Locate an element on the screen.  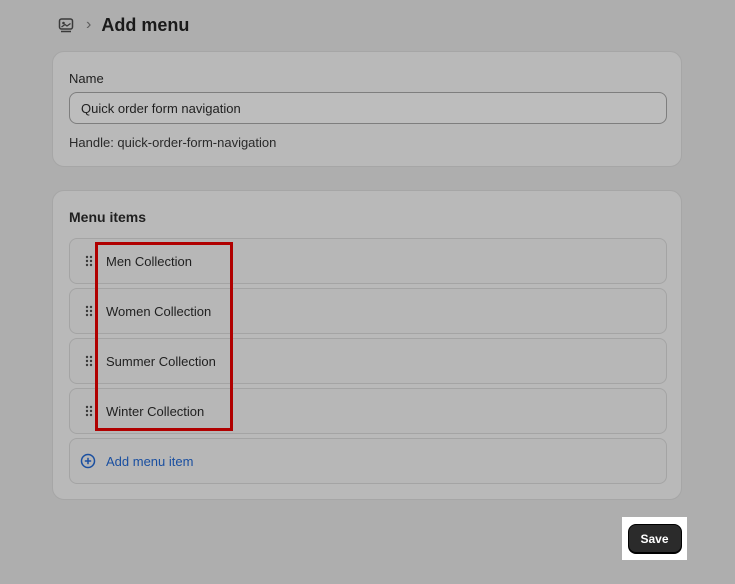
plus-circle-icon is located at coordinates (88, 461).